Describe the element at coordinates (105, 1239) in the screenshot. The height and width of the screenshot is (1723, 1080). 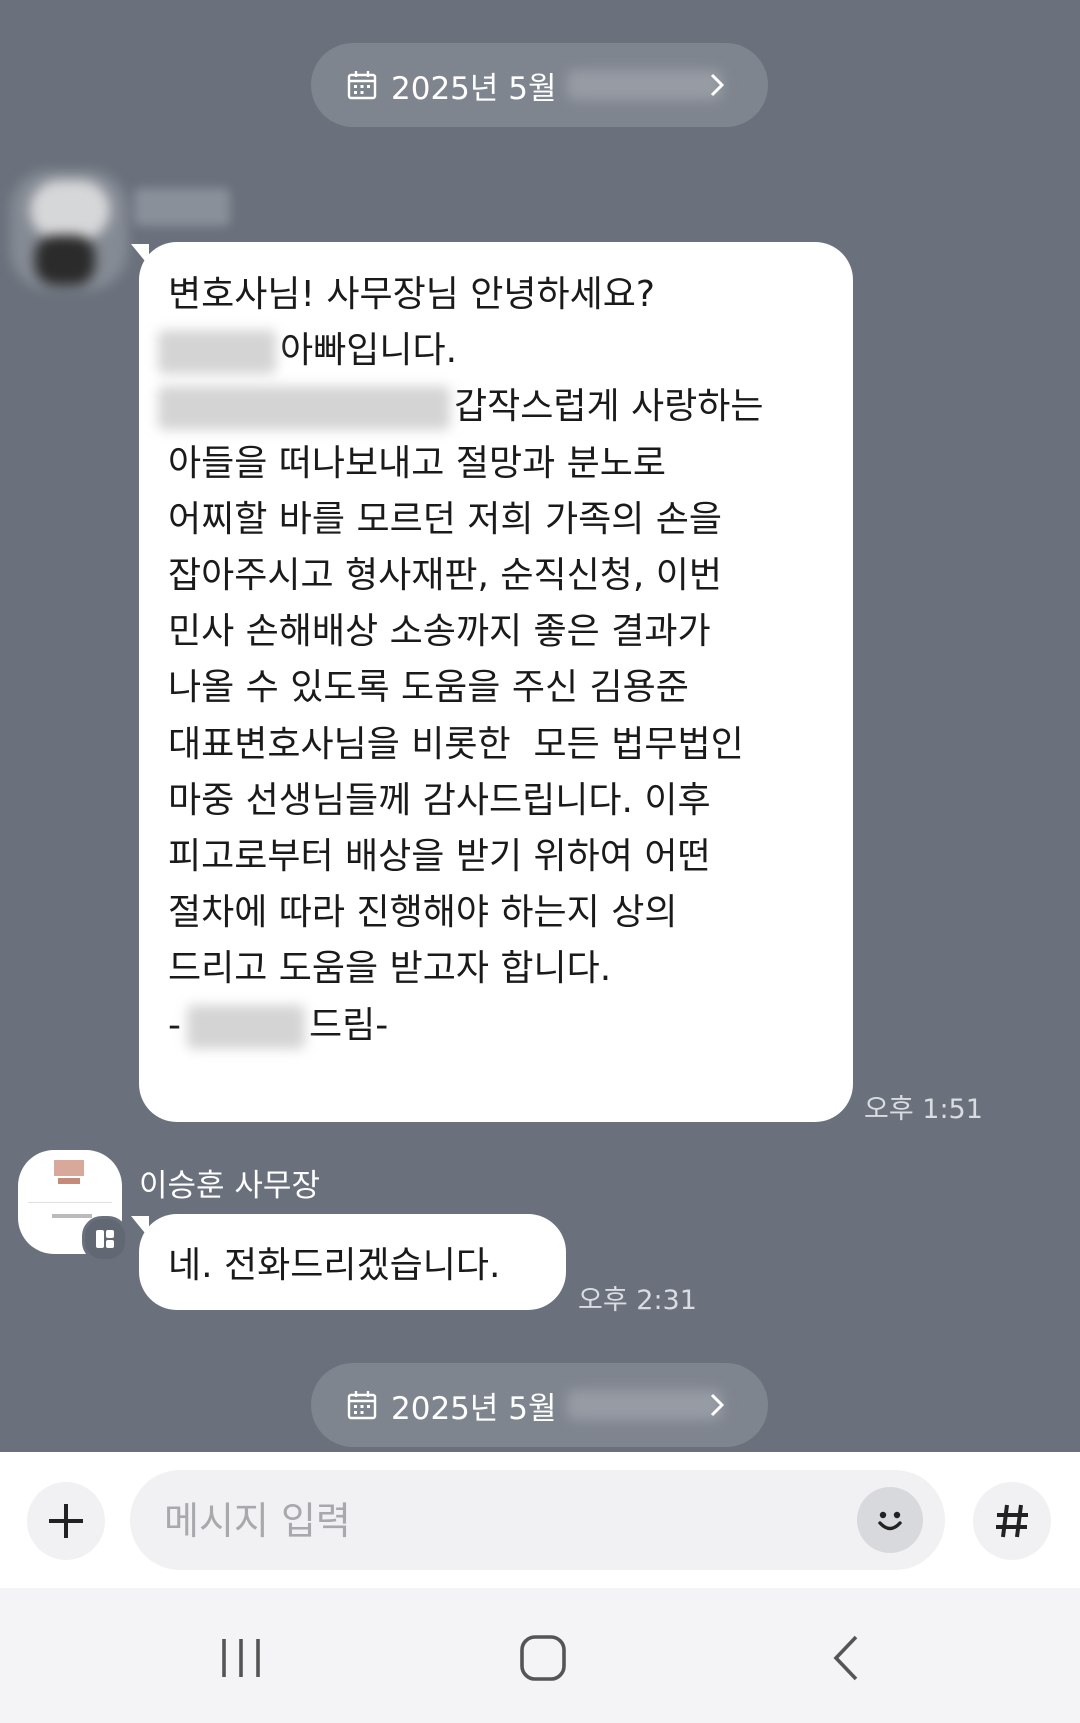
I see `business-badge-icon` at that location.